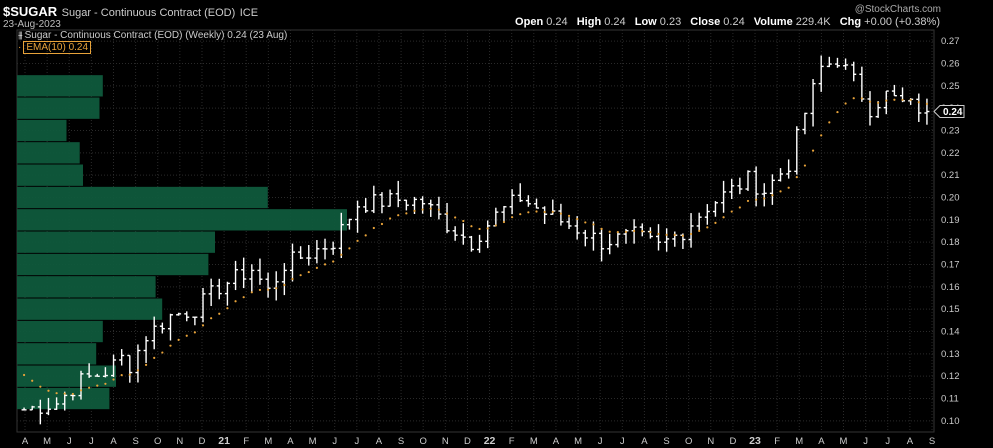 Image resolution: width=993 pixels, height=448 pixels. I want to click on y-tick-label: 0.17, so click(950, 265).